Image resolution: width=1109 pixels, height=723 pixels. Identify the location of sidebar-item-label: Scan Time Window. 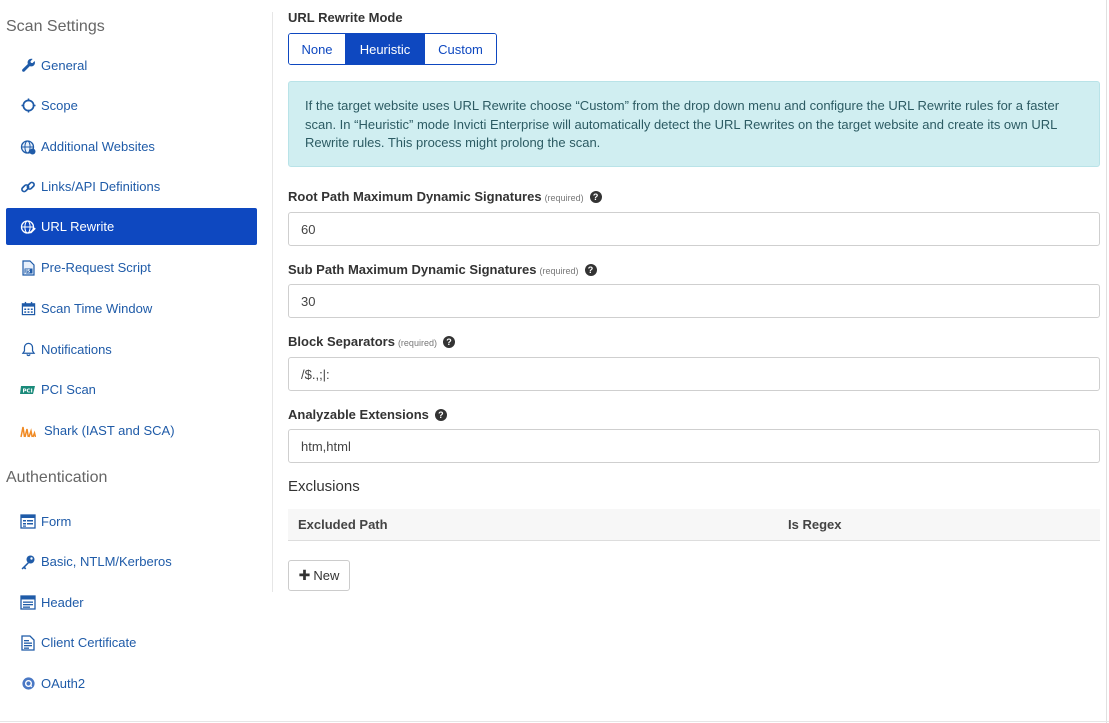
(97, 308).